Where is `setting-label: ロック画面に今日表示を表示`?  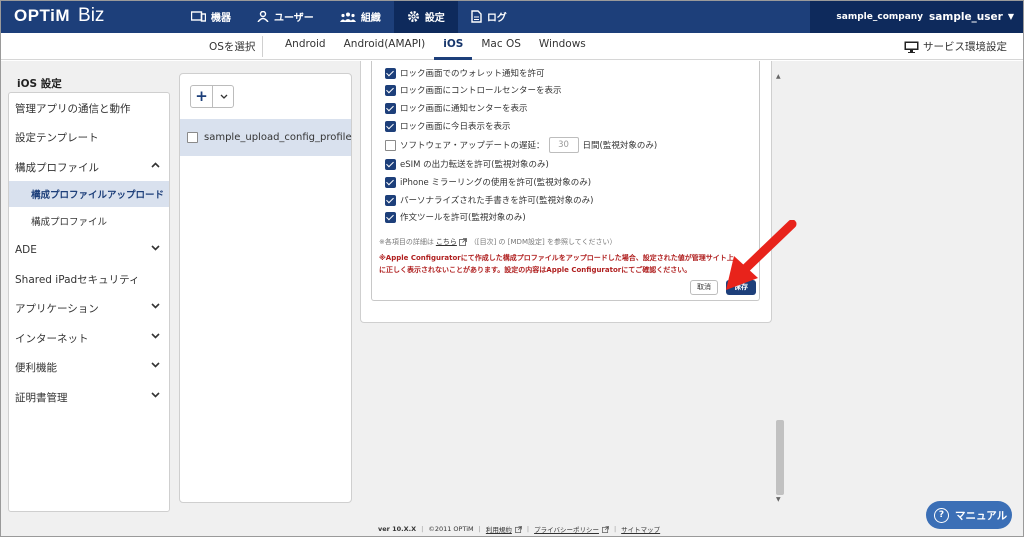
setting-label: ロック画面に今日表示を表示 is located at coordinates (455, 127).